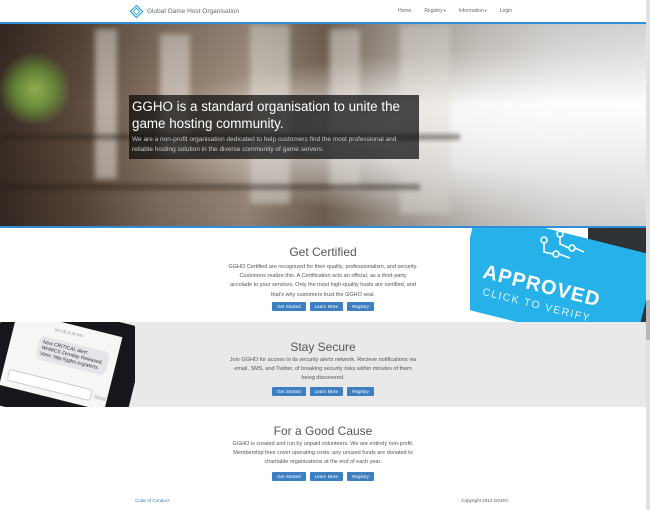 The height and width of the screenshot is (510, 650). Describe the element at coordinates (152, 500) in the screenshot. I see `code-of-conduct-link: Code of Conduct` at that location.